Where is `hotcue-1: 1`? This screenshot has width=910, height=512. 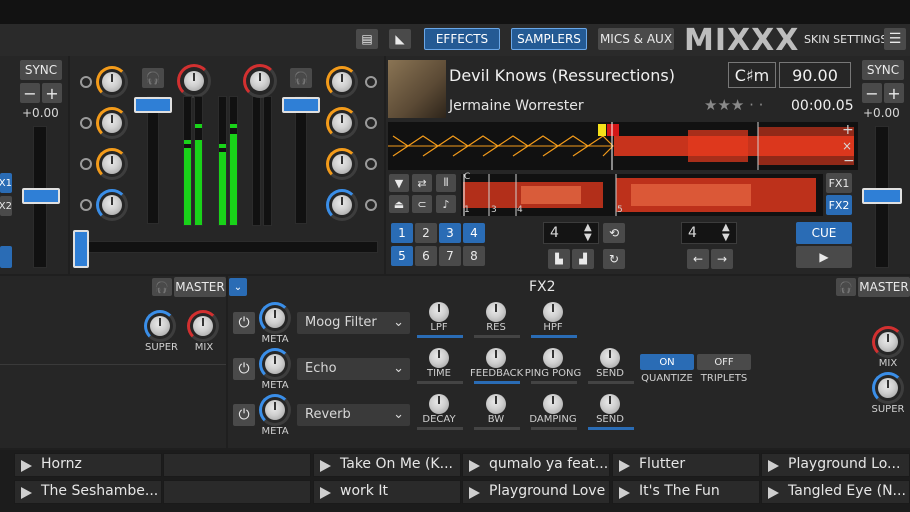 hotcue-1: 1 is located at coordinates (402, 233).